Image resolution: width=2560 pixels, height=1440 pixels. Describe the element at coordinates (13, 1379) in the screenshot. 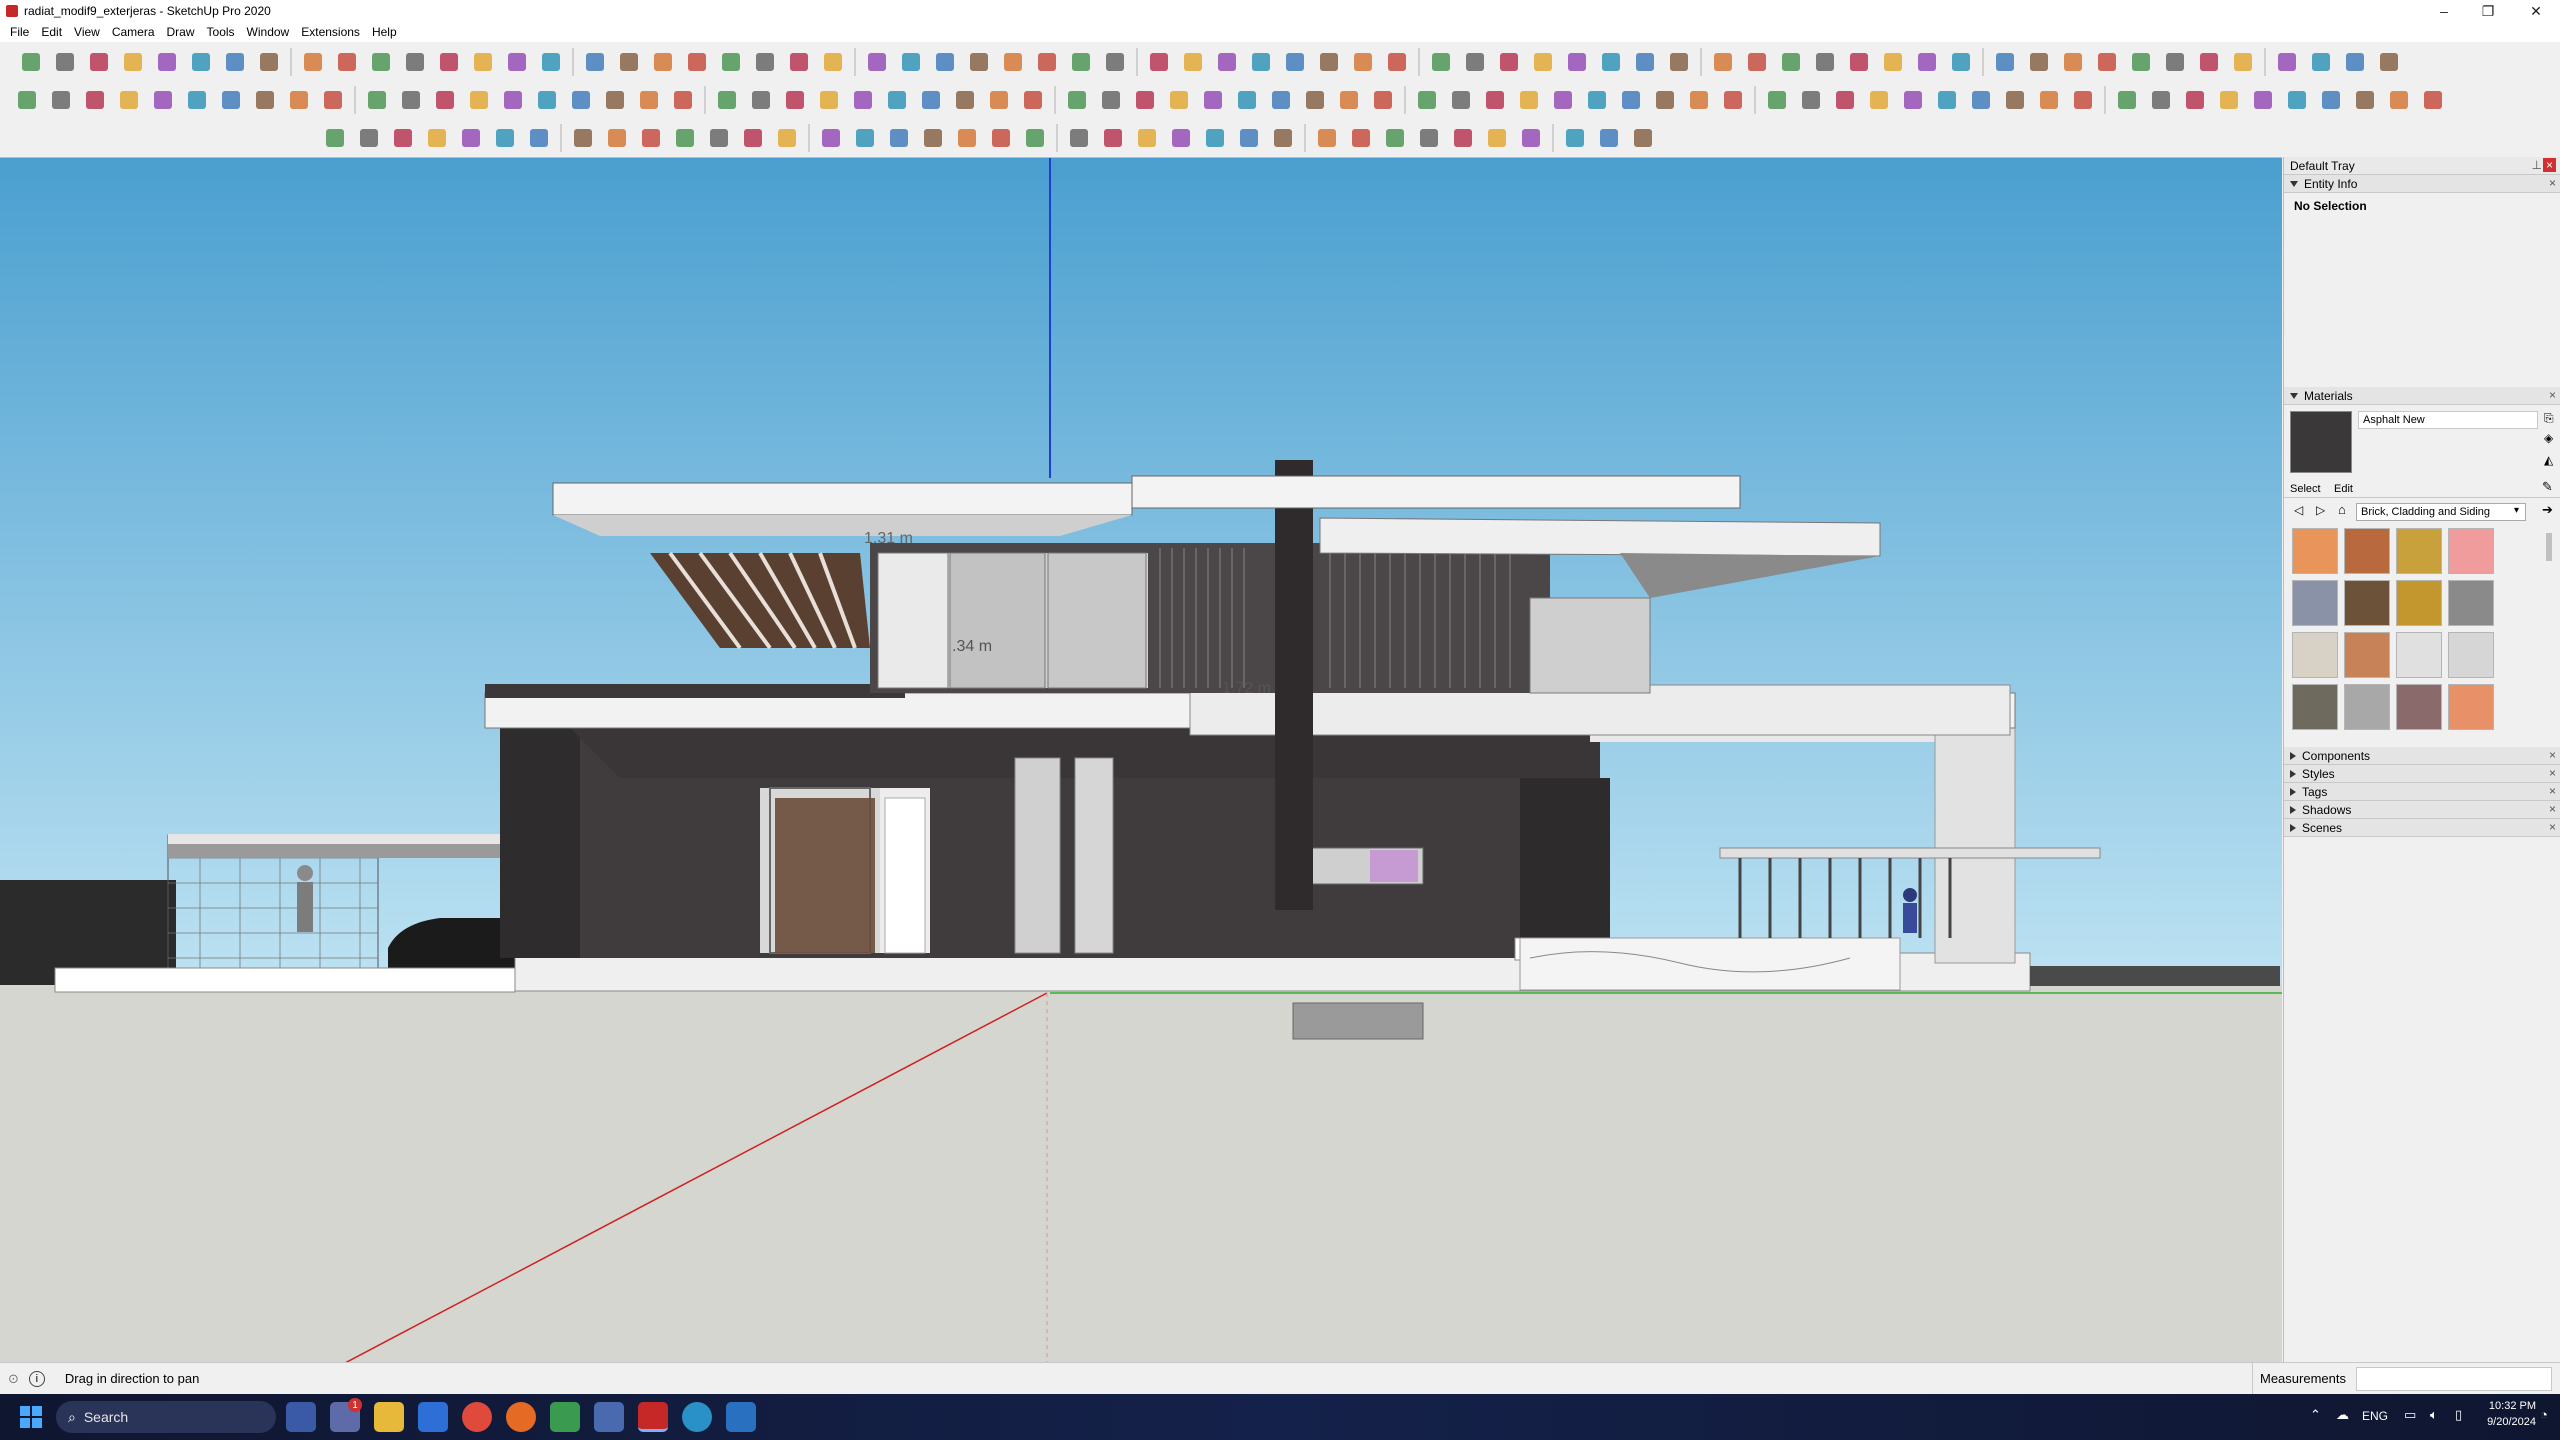

I see `geolocation-icon: ⊙` at that location.